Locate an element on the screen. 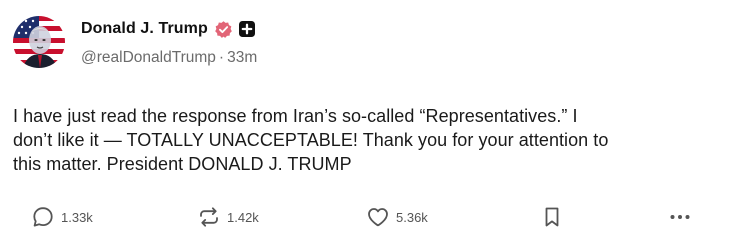 This screenshot has width=730, height=243. like-count: 5.36k is located at coordinates (412, 217).